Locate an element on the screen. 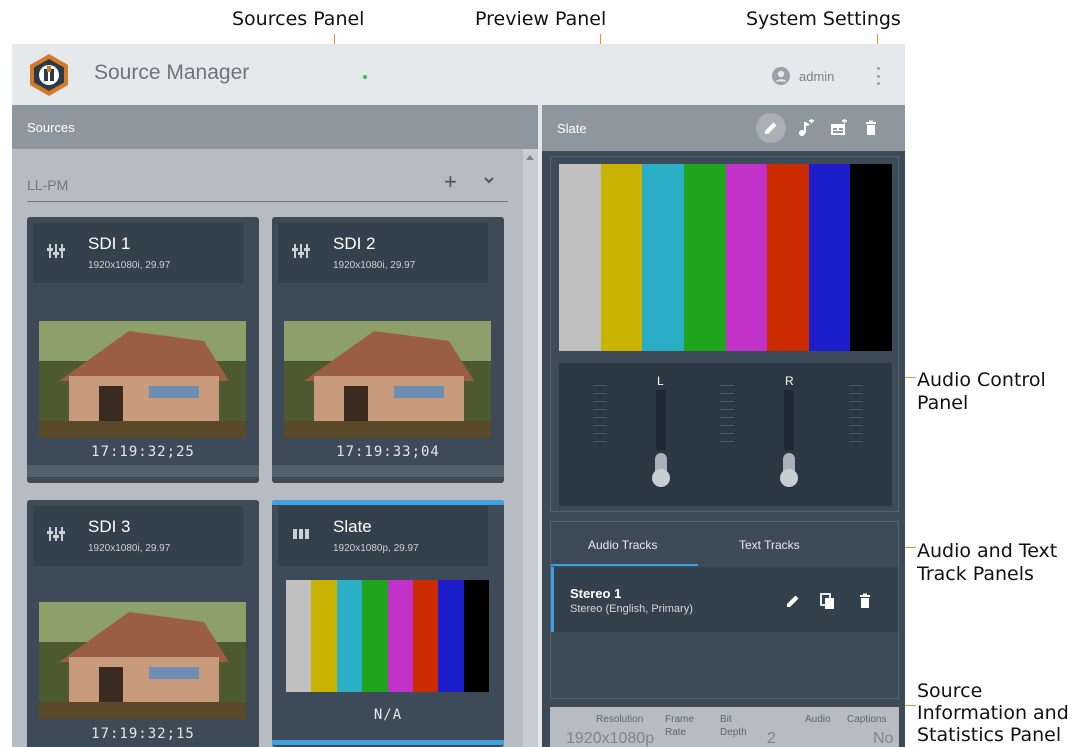 Image resolution: width=1087 pixels, height=747 pixels. callout-tracks-2: Track Panels is located at coordinates (975, 574).